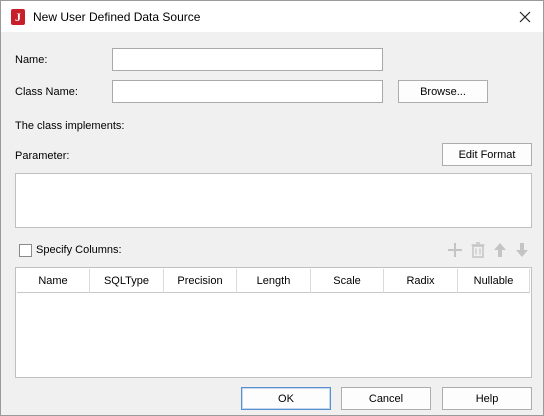  What do you see at coordinates (455, 250) in the screenshot?
I see `add-icon` at bounding box center [455, 250].